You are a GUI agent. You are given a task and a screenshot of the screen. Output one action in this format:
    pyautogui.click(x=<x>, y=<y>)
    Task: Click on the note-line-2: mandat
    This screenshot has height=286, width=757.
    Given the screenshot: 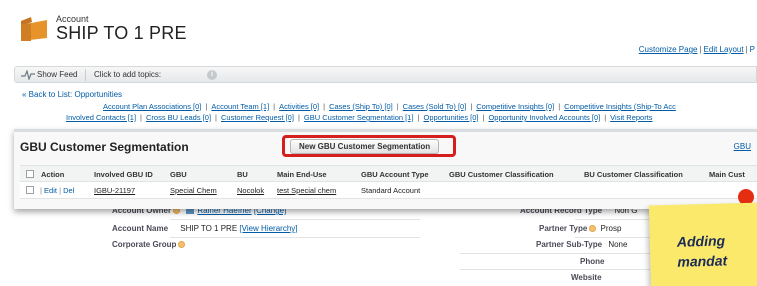 What is the action you would take?
    pyautogui.click(x=702, y=261)
    